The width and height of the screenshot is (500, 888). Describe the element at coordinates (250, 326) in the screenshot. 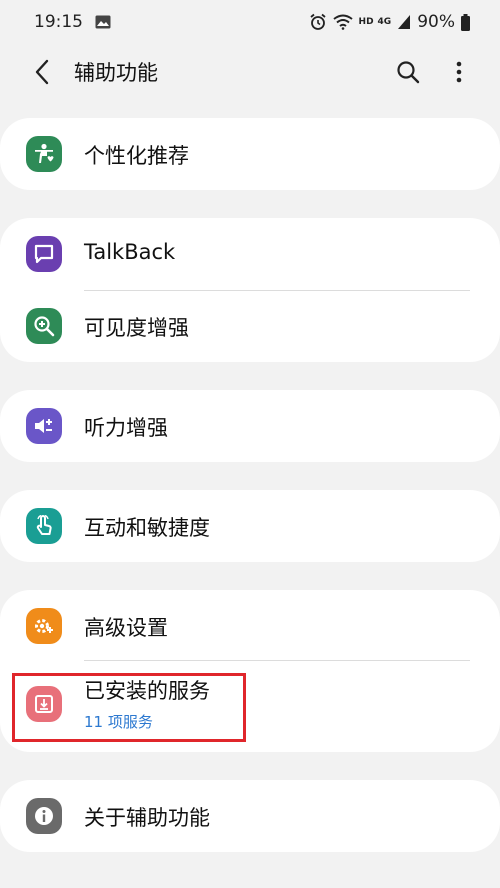

I see `item-visibility-enhancements: 可见度增强` at that location.